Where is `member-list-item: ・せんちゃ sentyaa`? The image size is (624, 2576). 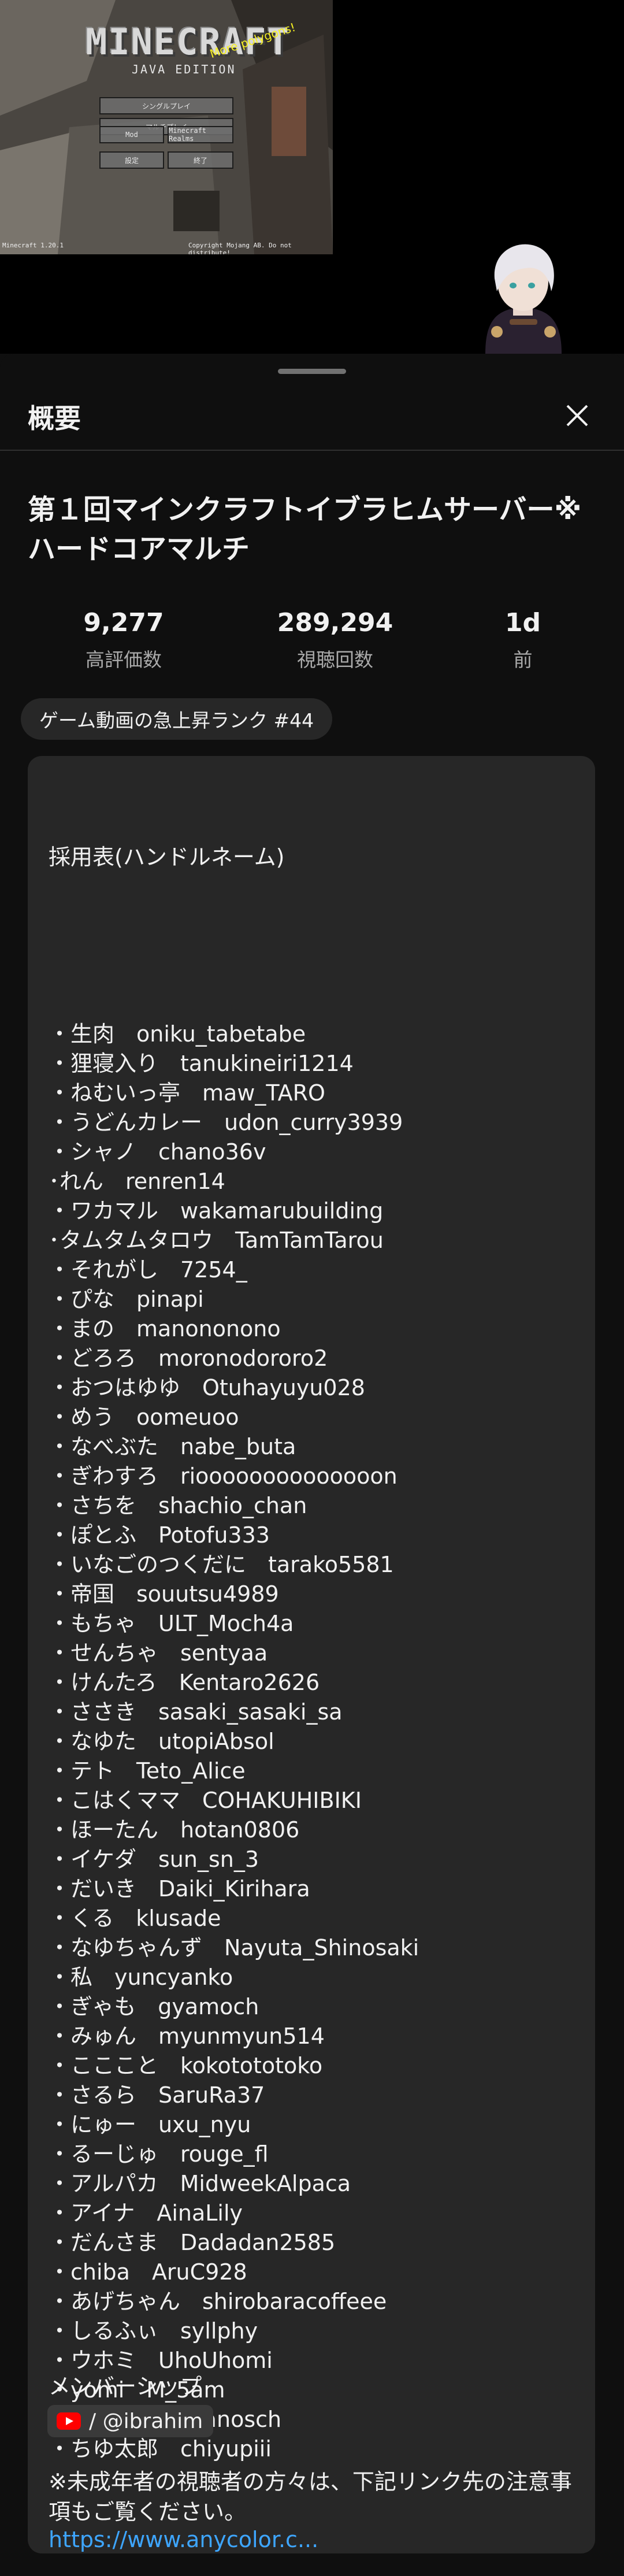 member-list-item: ・せんちゃ sentyaa is located at coordinates (158, 1653).